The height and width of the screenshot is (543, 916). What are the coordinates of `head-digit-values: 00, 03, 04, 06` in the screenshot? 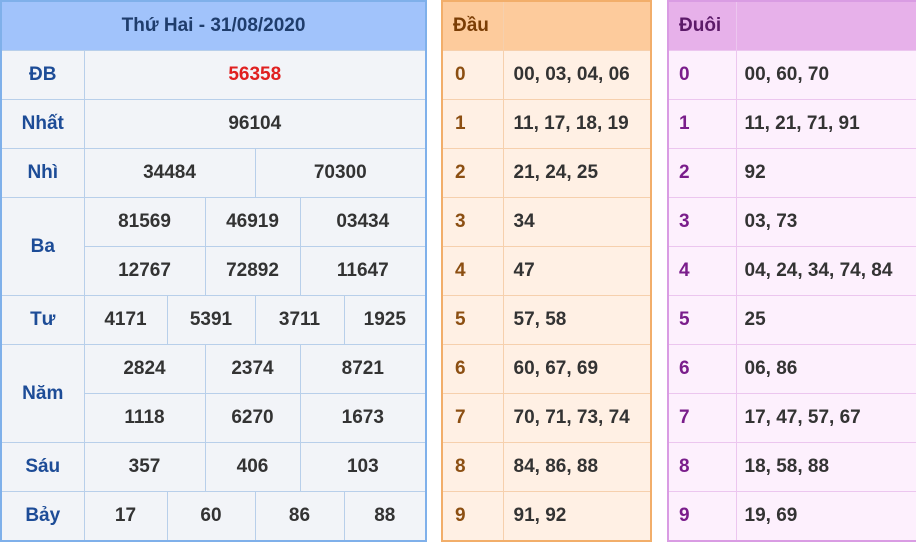 It's located at (577, 75).